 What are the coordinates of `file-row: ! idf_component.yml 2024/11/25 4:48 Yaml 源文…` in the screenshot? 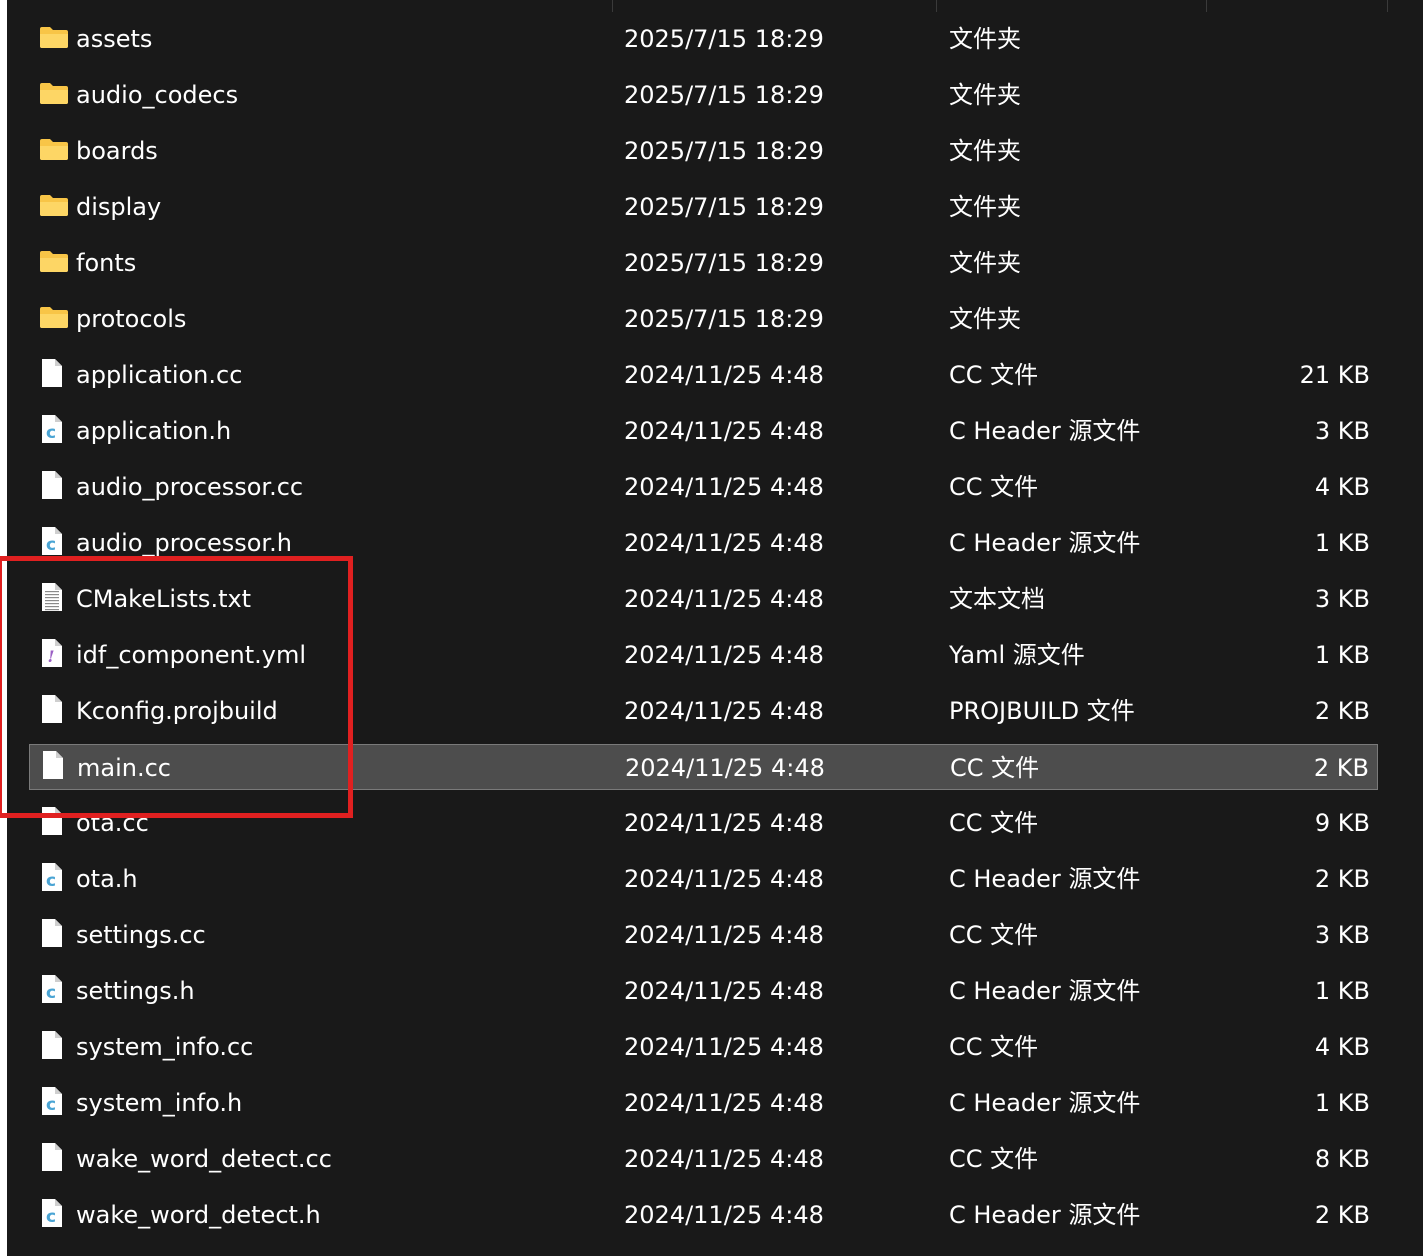 It's located at (703, 655).